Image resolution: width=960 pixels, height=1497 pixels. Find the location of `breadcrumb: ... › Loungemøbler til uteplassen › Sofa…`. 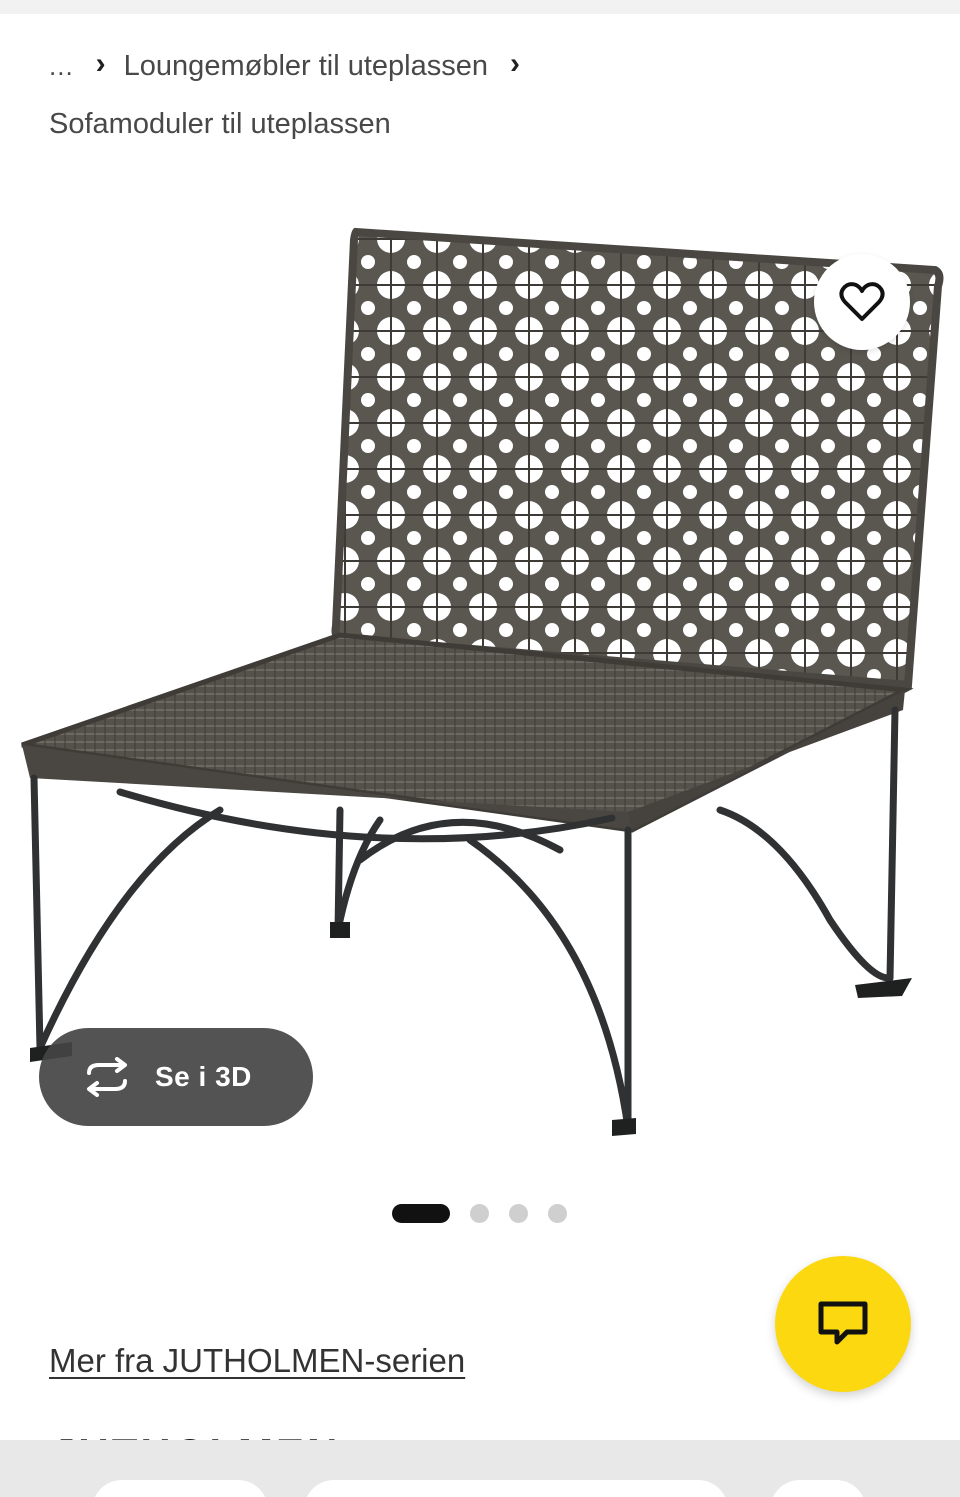

breadcrumb: ... › Loungemøbler til uteplassen › Sofa… is located at coordinates (484, 95).